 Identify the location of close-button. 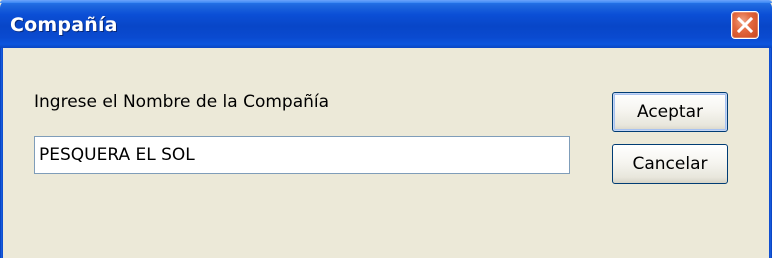
(745, 25).